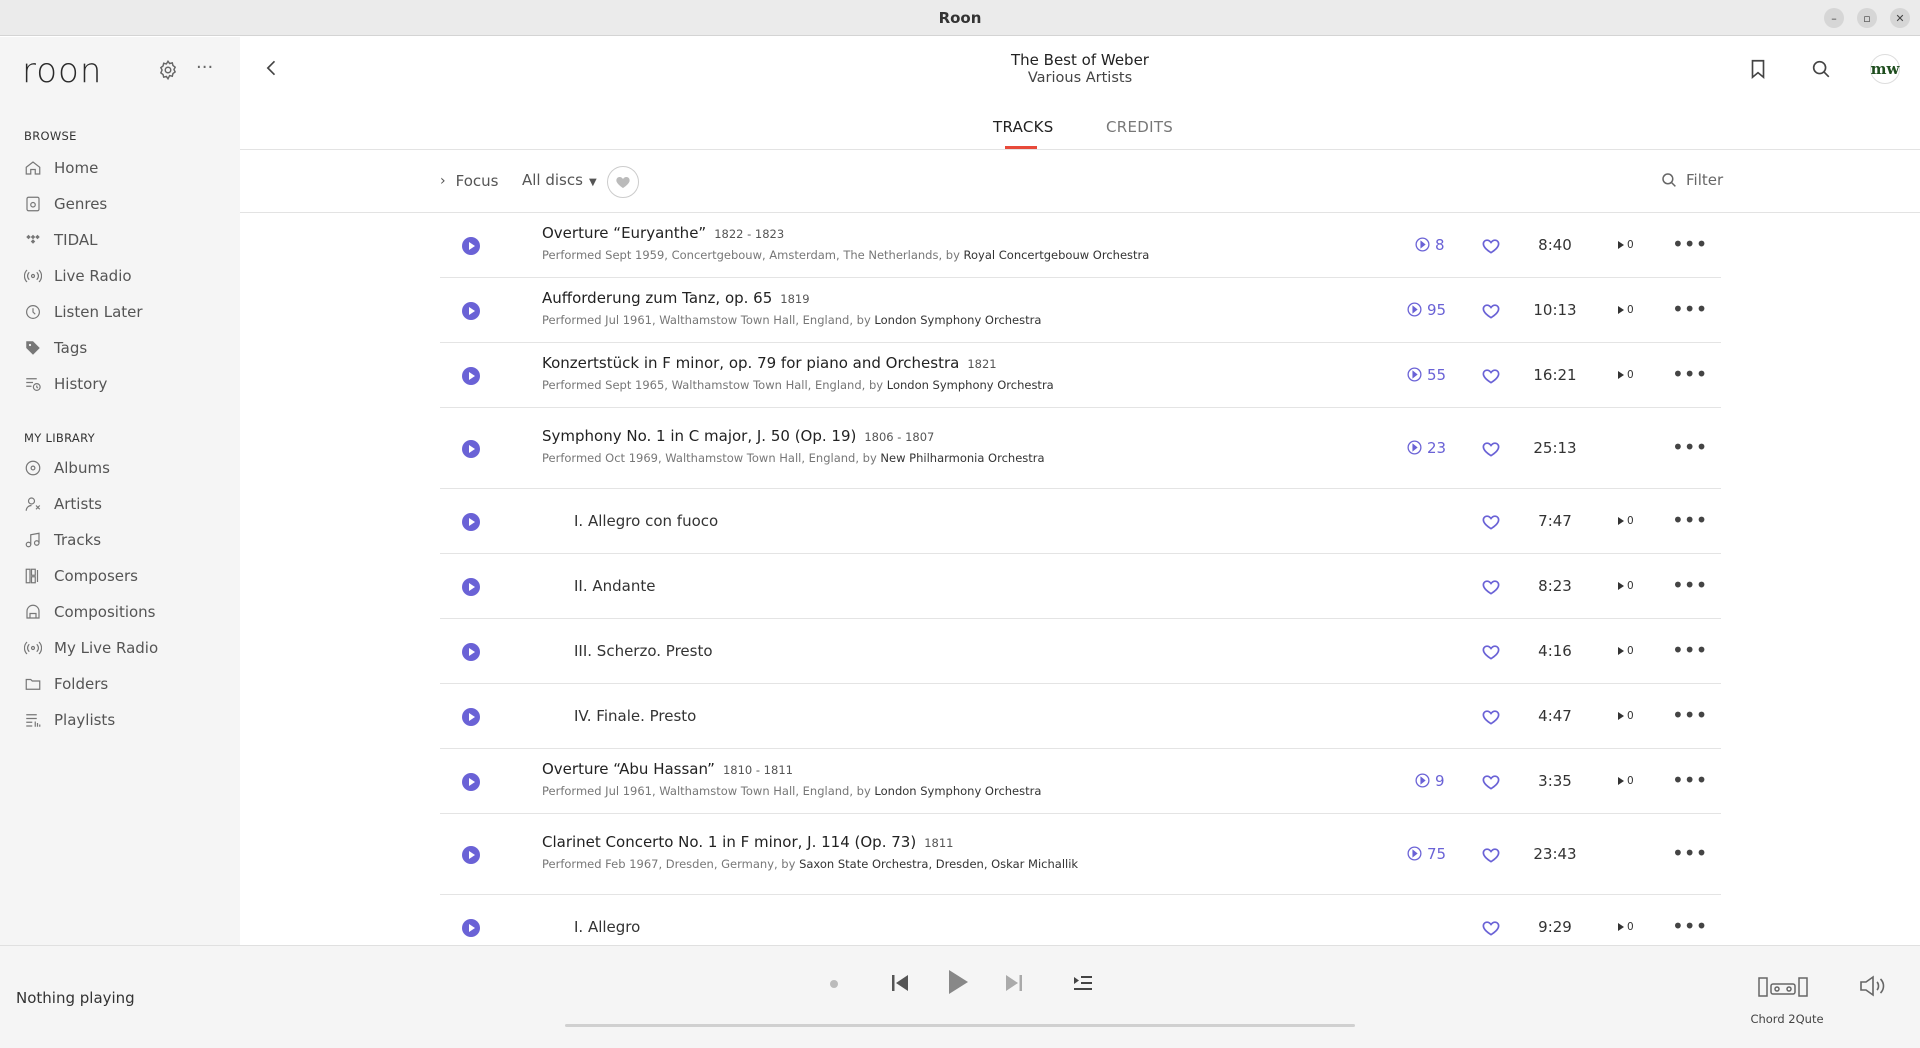 The width and height of the screenshot is (1920, 1048). What do you see at coordinates (83, 312) in the screenshot?
I see `sidebar-item-listen-later: Listen Later` at bounding box center [83, 312].